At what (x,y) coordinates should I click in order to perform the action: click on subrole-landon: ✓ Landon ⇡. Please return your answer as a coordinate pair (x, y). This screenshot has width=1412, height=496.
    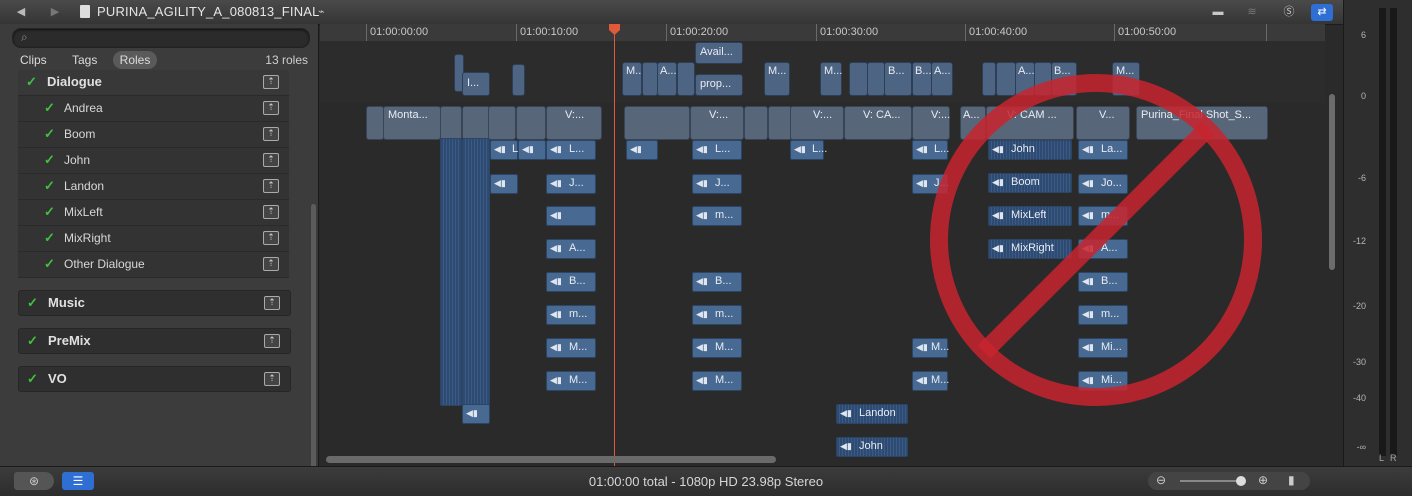
    Looking at the image, I should click on (153, 187).